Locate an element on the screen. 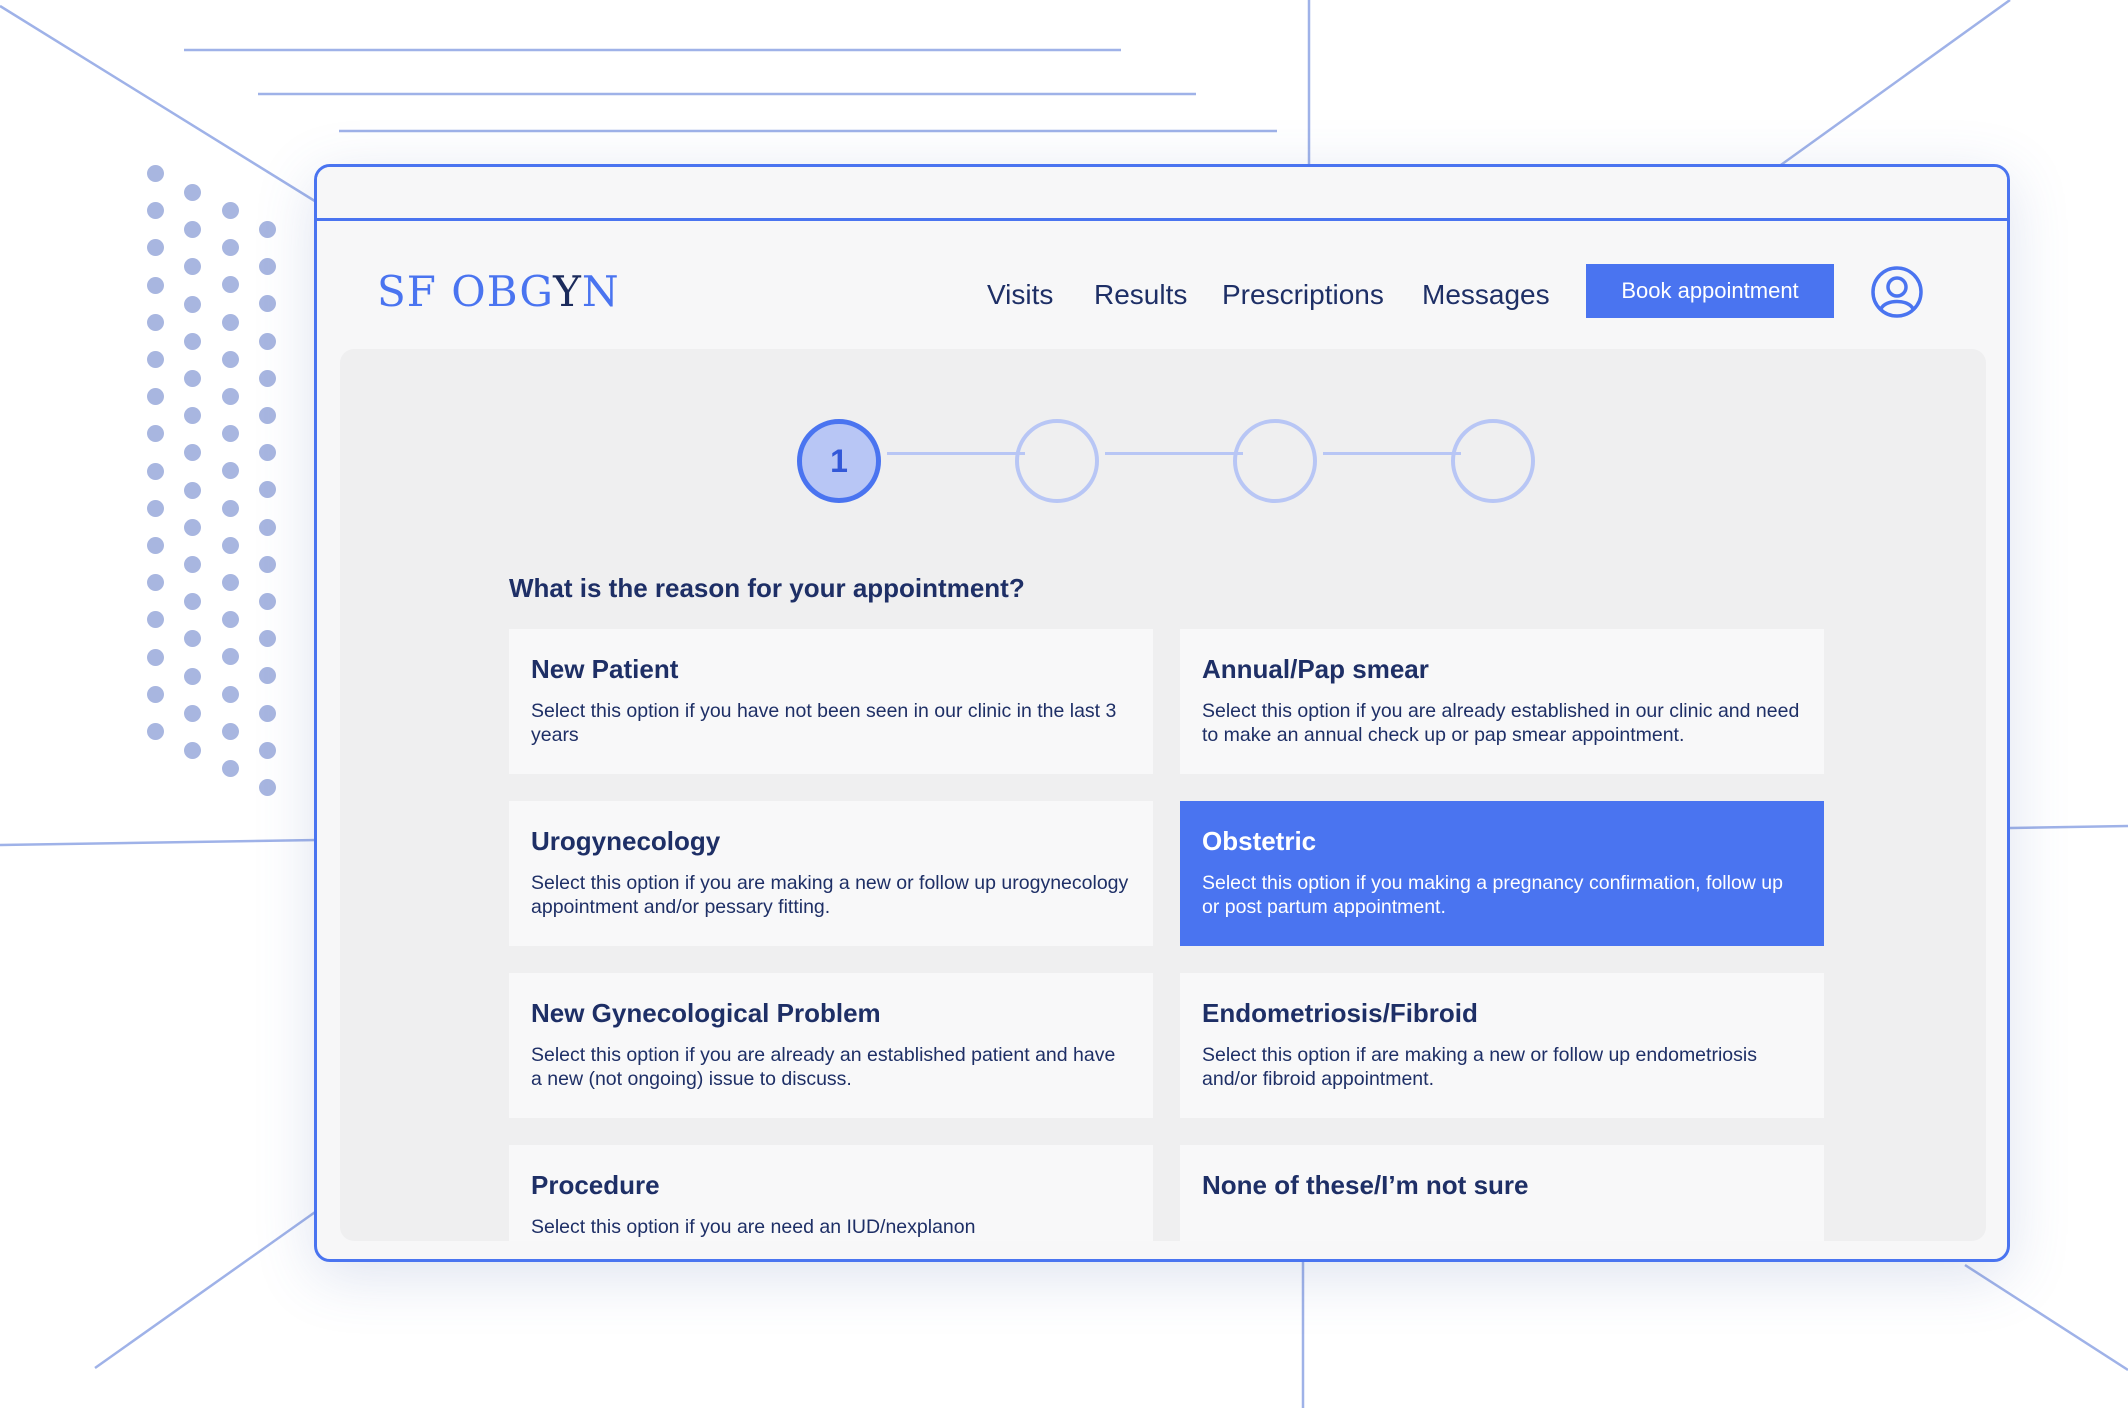 The height and width of the screenshot is (1408, 2128). option-title: Procedure is located at coordinates (595, 1185).